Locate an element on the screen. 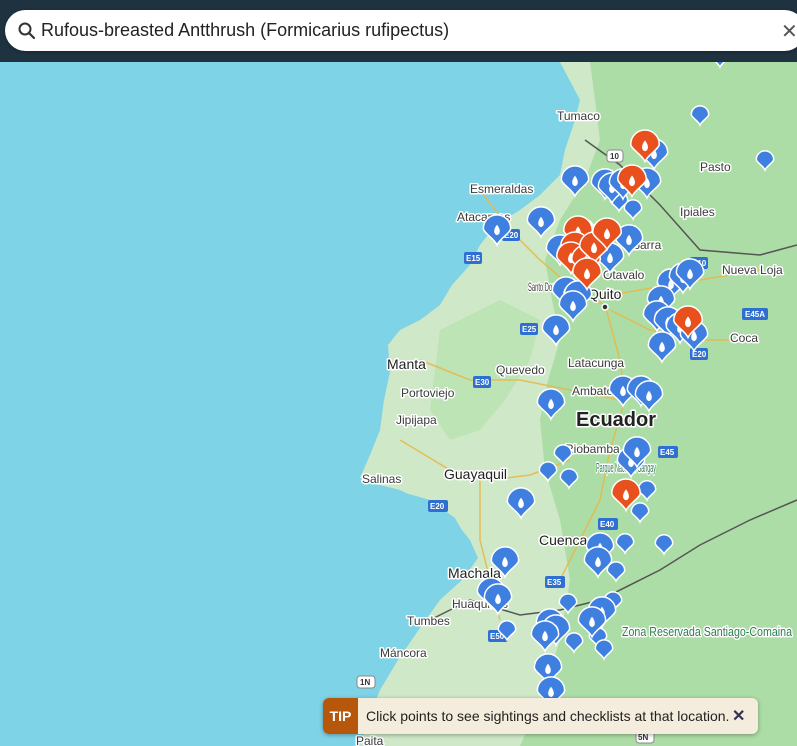  place-label: Pasto is located at coordinates (715, 167).